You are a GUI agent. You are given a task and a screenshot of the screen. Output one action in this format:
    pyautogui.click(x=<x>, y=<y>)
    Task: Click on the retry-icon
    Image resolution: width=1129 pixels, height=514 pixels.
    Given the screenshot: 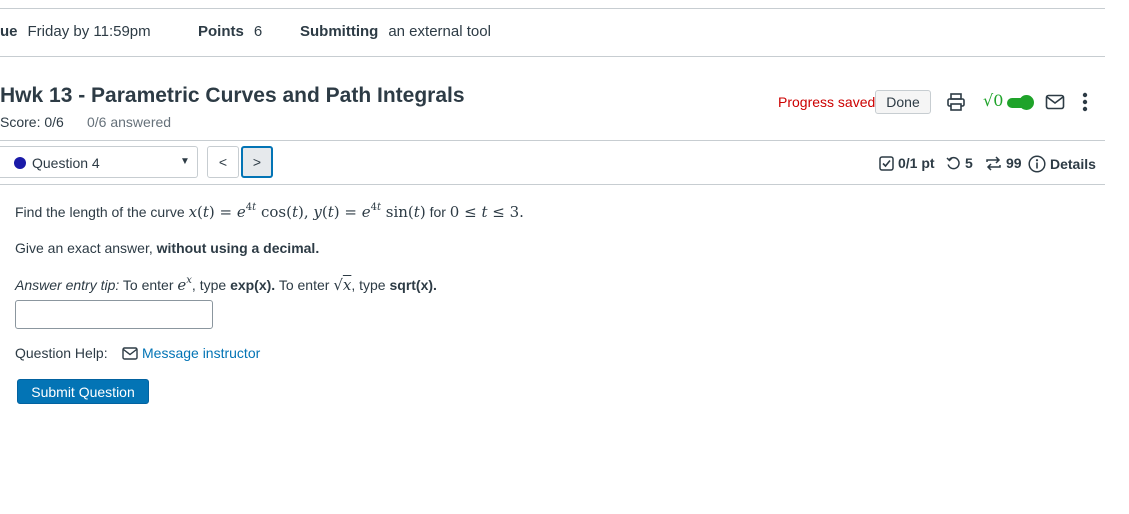 What is the action you would take?
    pyautogui.click(x=953, y=162)
    